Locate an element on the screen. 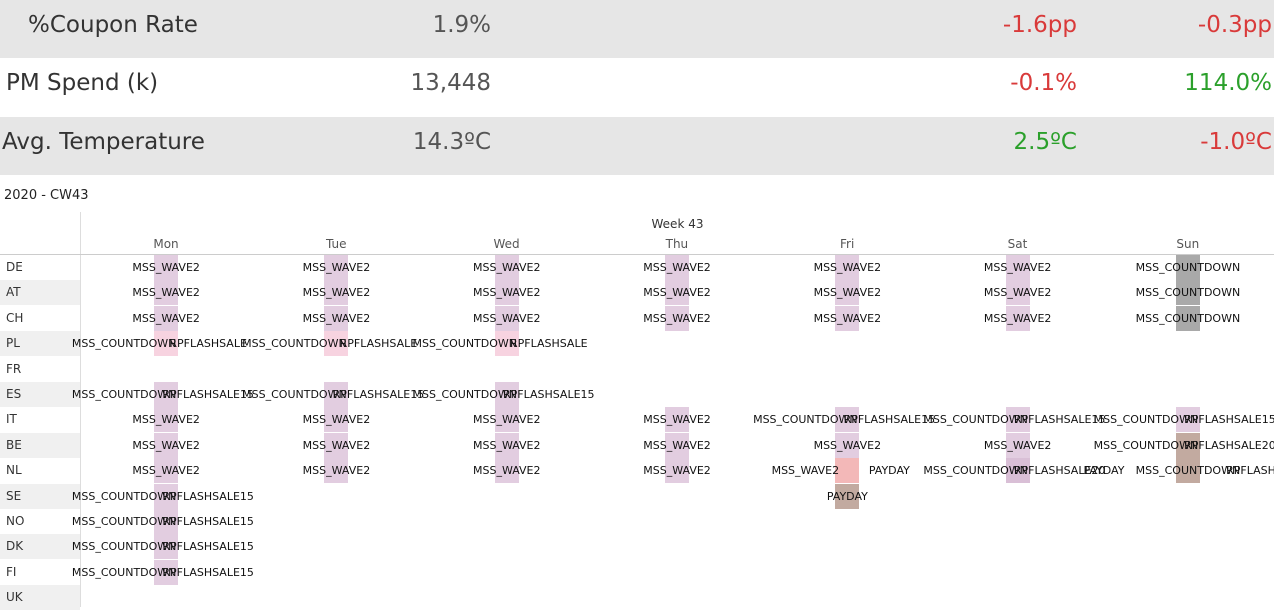 This screenshot has height=610, width=1274. calendar-title: 2020 - CW43 is located at coordinates (46, 195).